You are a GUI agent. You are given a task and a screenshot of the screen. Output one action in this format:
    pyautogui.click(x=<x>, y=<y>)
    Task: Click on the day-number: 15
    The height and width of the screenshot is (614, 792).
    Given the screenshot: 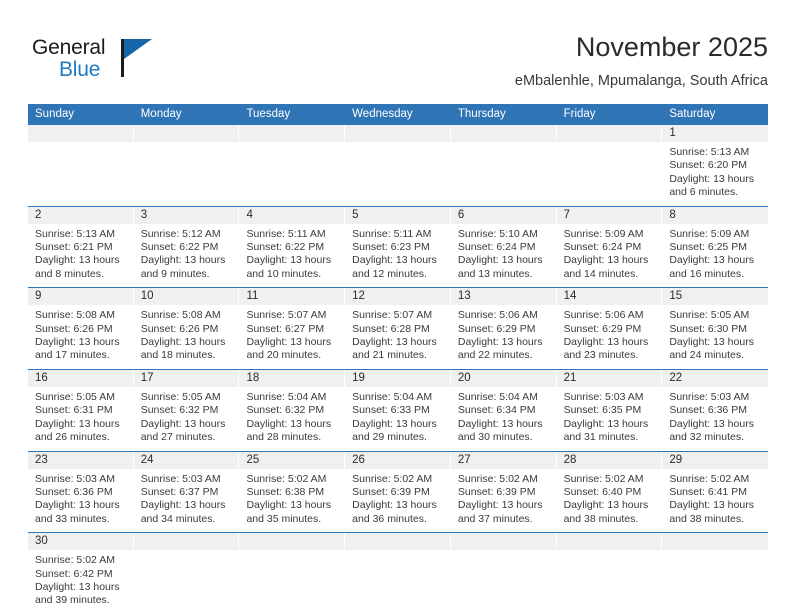 What is the action you would take?
    pyautogui.click(x=715, y=297)
    